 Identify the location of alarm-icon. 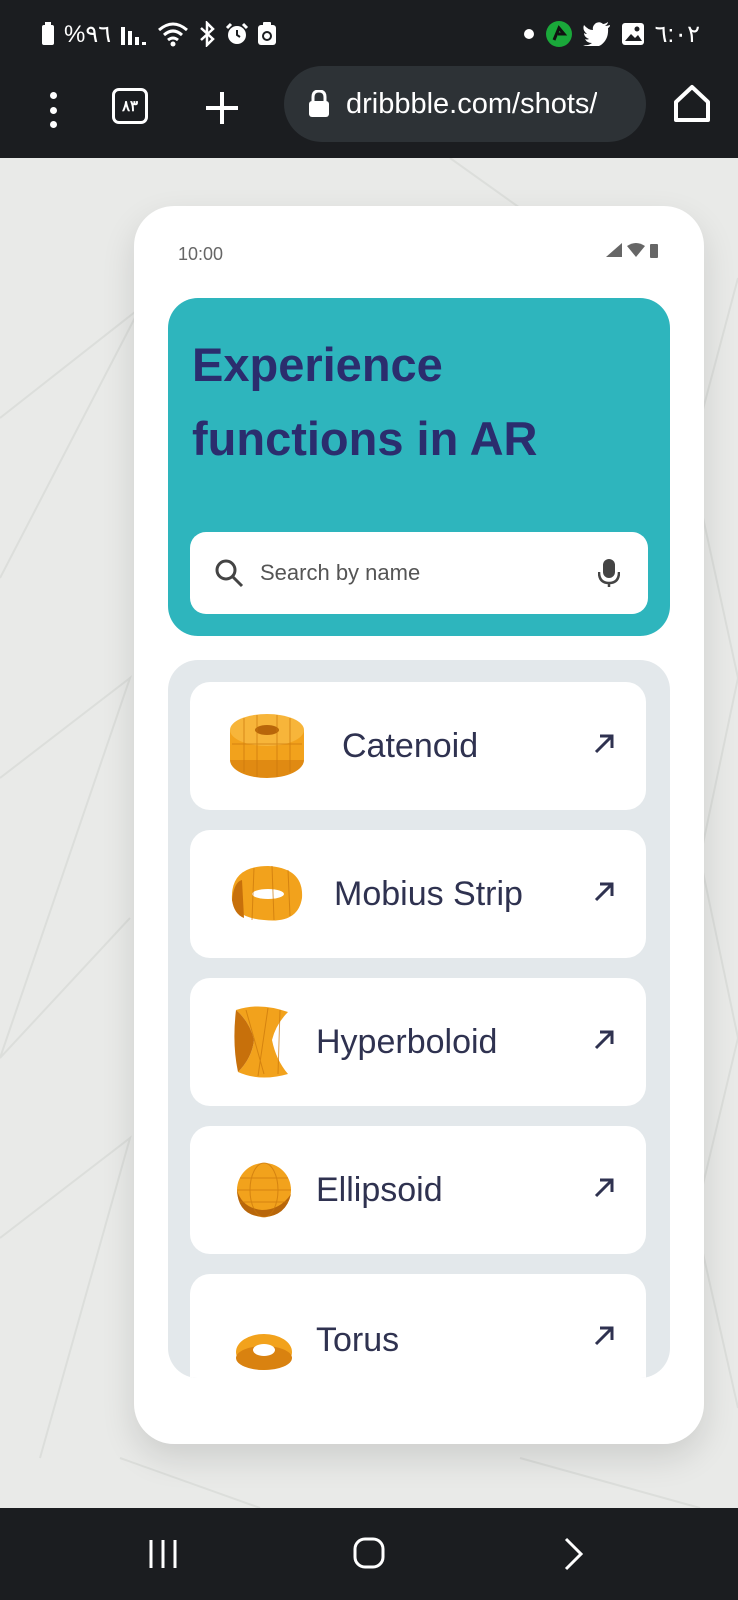
(237, 34).